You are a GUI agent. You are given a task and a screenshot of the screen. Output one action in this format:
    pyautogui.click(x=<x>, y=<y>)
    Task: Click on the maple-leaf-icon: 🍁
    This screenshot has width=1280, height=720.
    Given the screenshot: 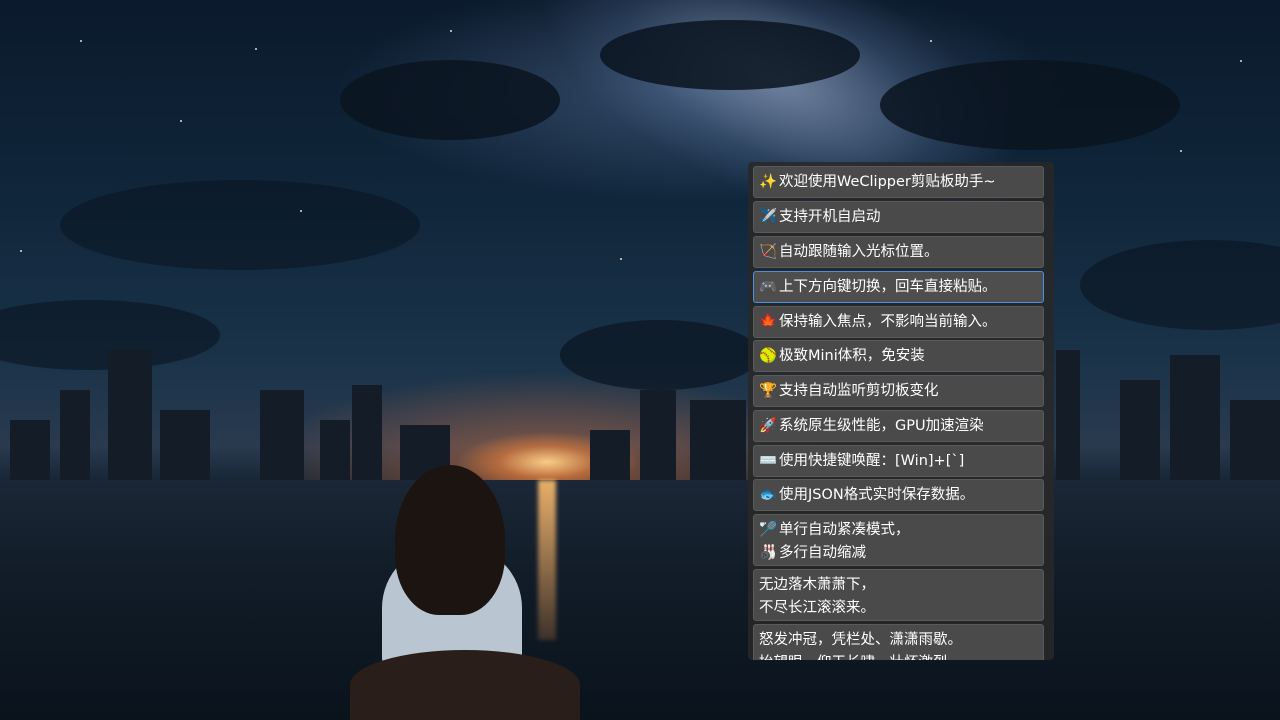 What is the action you would take?
    pyautogui.click(x=768, y=322)
    